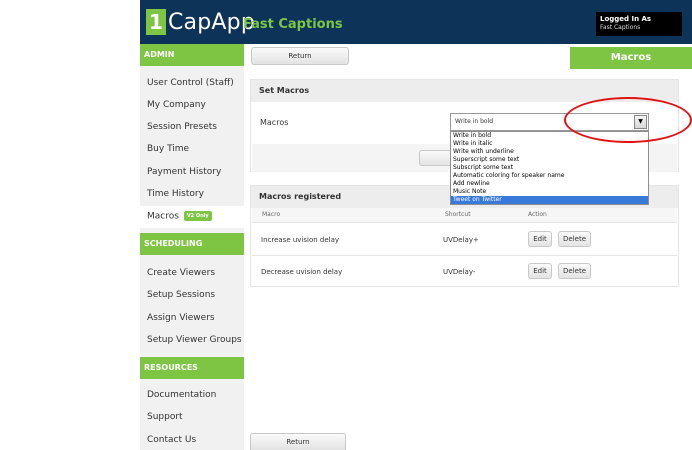 Image resolution: width=692 pixels, height=450 pixels. Describe the element at coordinates (549, 152) in the screenshot. I see `dropdown-option: Write with underline` at that location.